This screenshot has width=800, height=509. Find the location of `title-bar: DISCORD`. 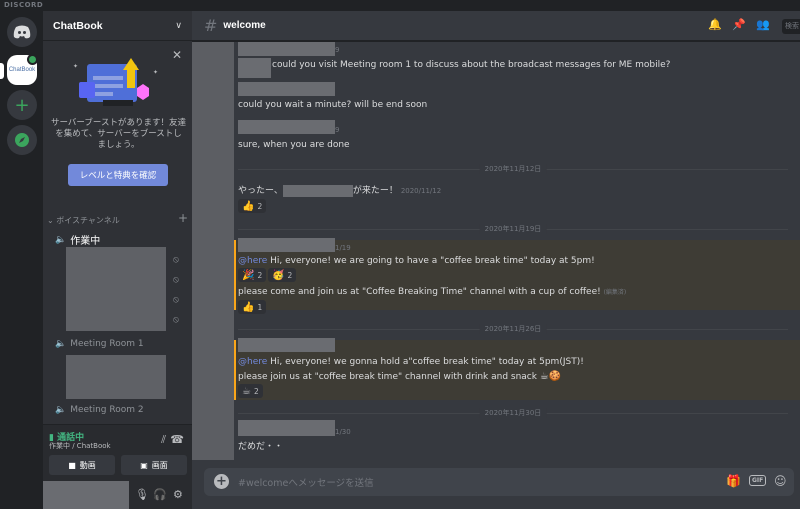

title-bar: DISCORD is located at coordinates (400, 5).